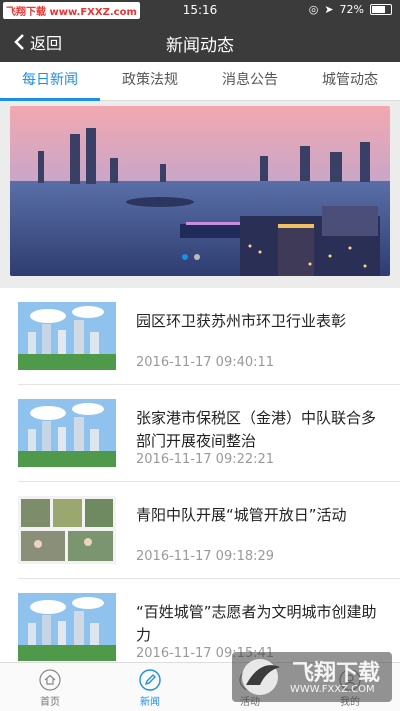 Image resolution: width=400 pixels, height=711 pixels. I want to click on news-title: 青阳中队开展“城管开放日”活动, so click(241, 515).